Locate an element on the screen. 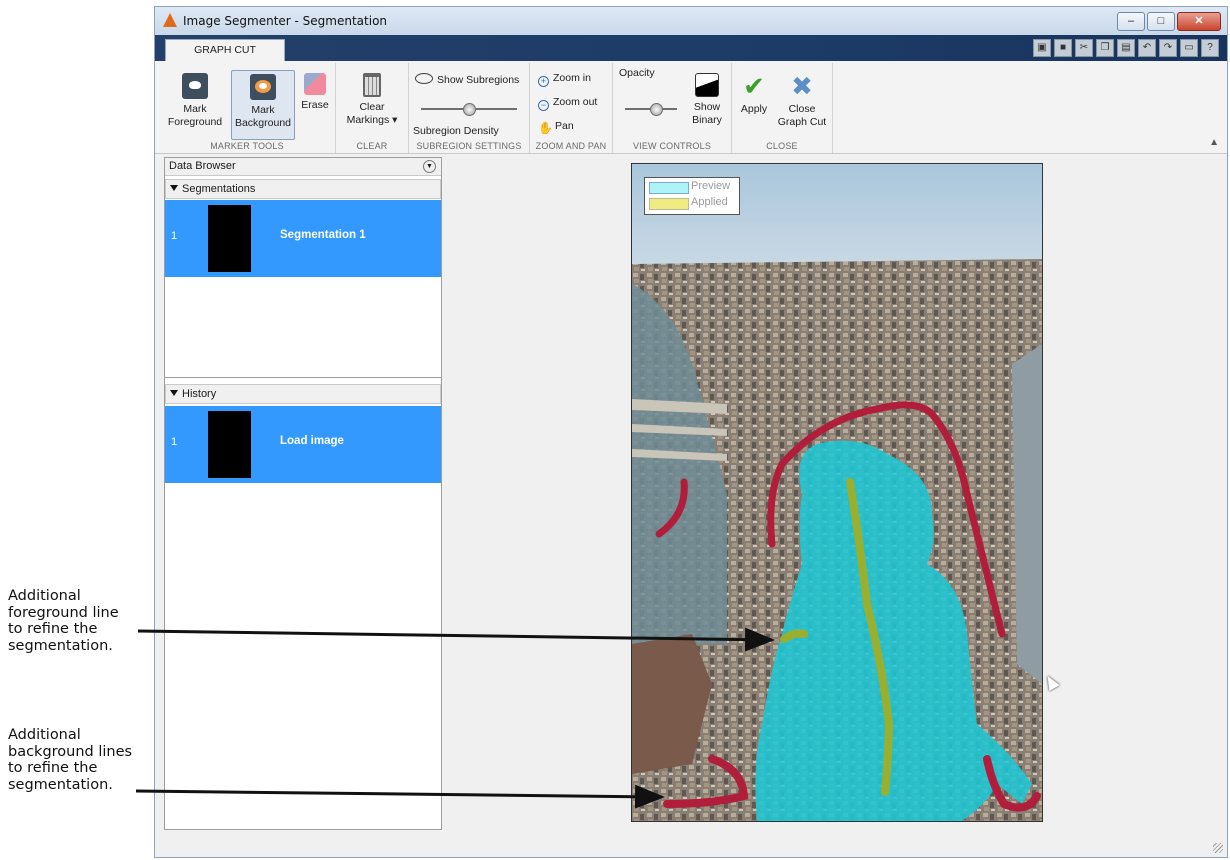 The image size is (1230, 860). redo-icon: ↷ is located at coordinates (1168, 48).